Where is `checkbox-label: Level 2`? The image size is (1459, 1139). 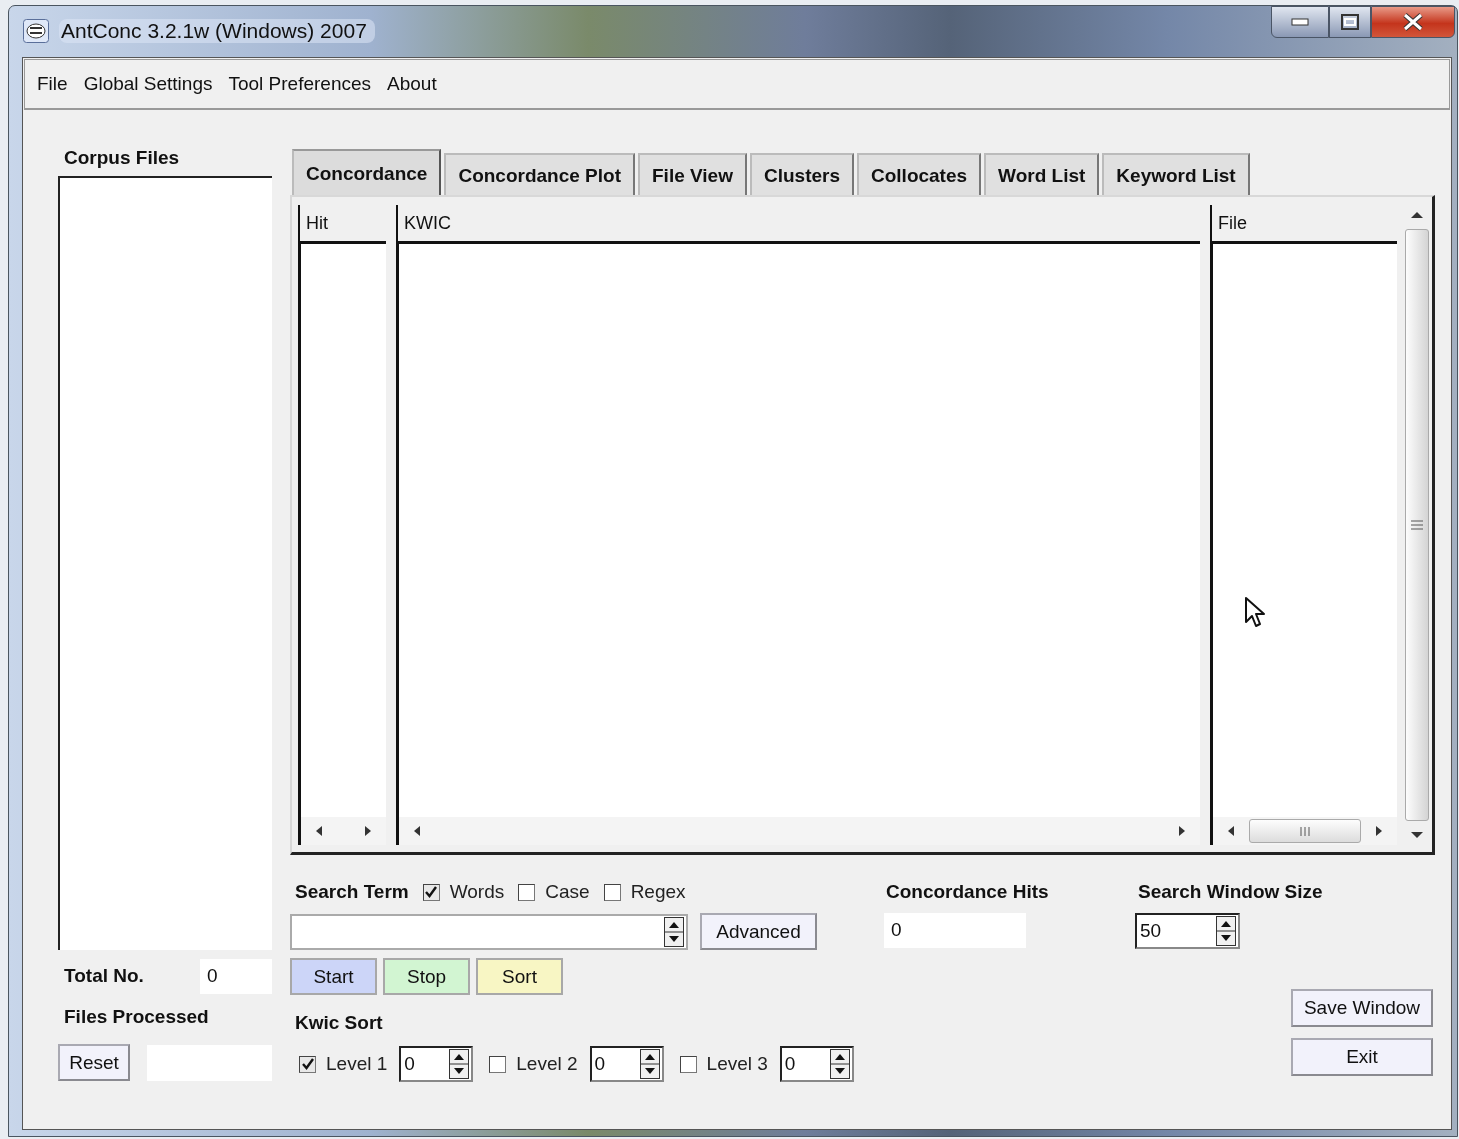
checkbox-label: Level 2 is located at coordinates (547, 1064).